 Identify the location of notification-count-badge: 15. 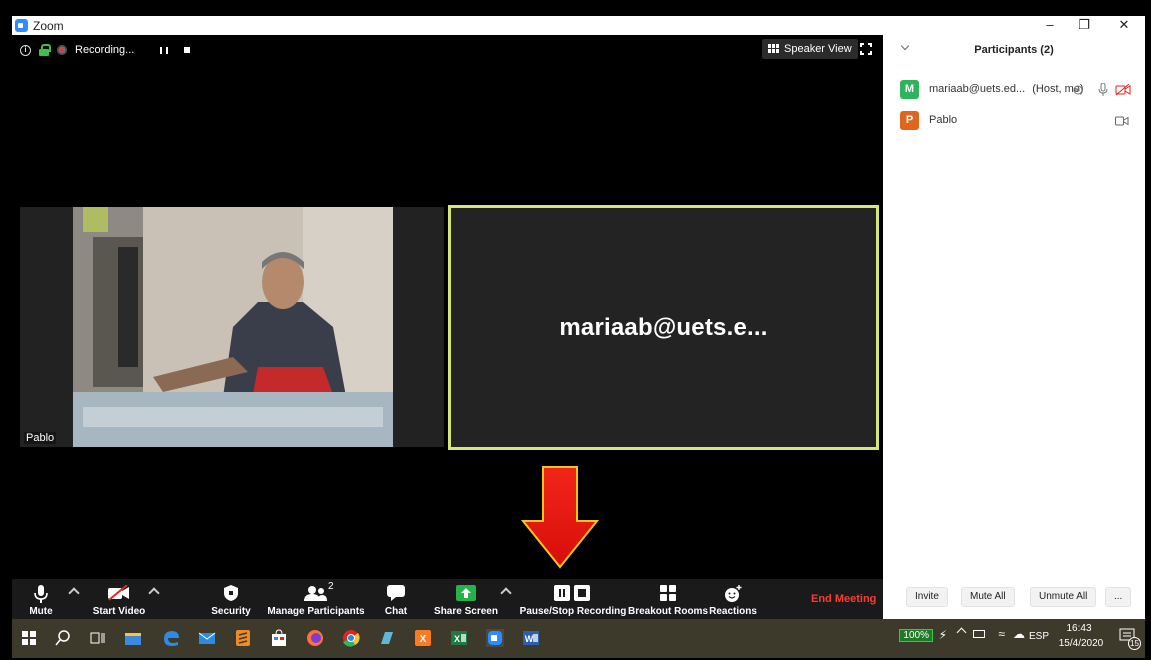
(1134, 643).